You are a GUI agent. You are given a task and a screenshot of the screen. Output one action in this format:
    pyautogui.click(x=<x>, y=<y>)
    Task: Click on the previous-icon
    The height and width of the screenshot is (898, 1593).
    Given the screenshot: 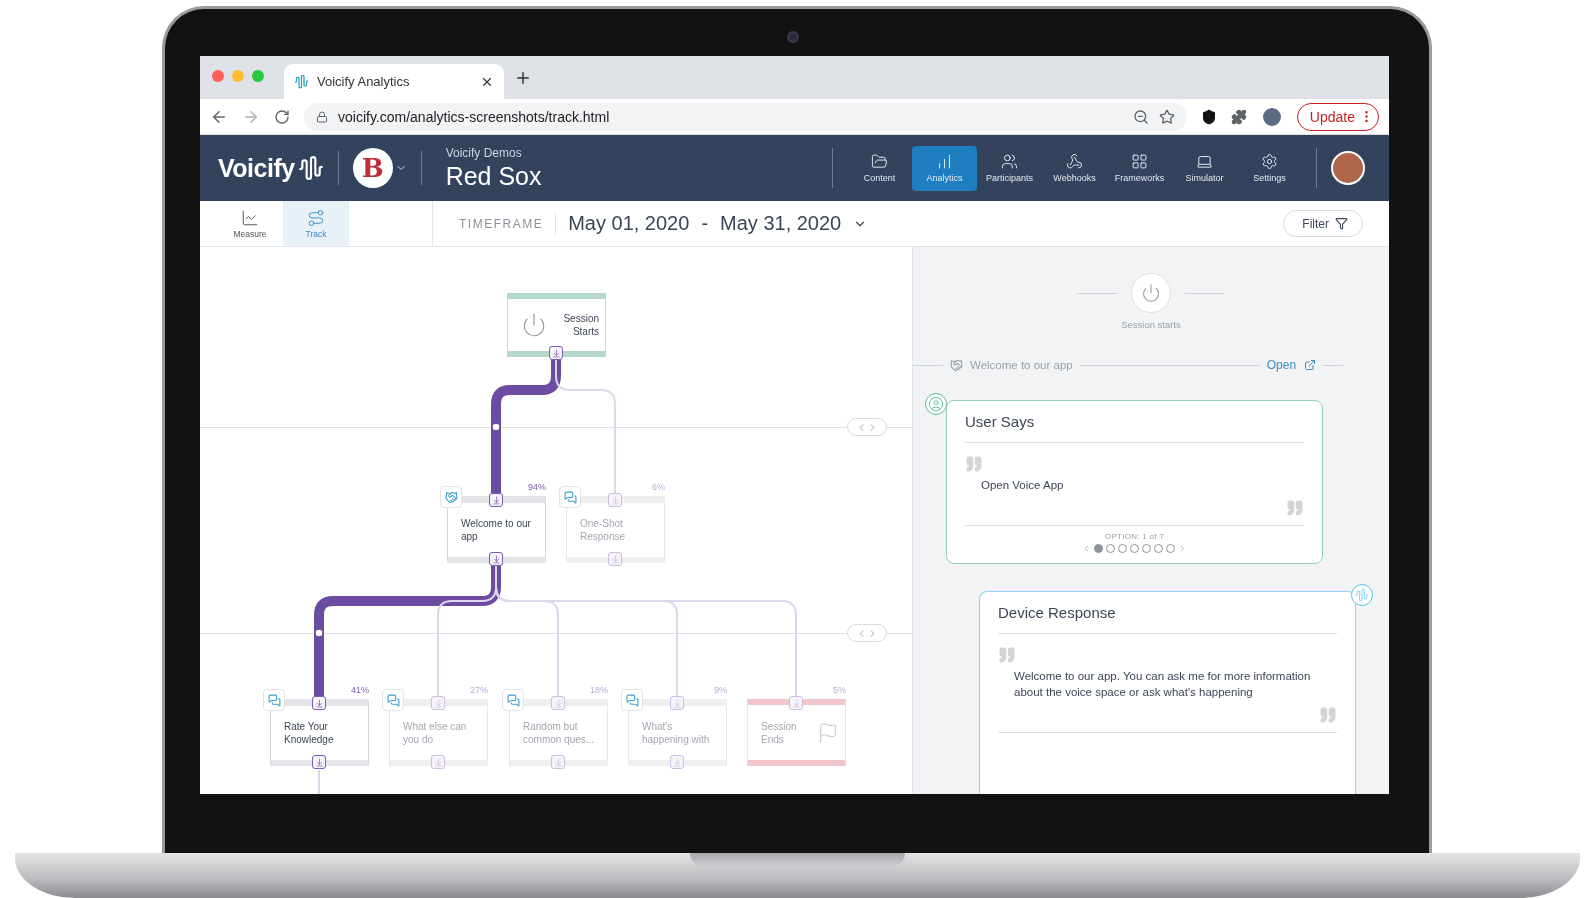 What is the action you would take?
    pyautogui.click(x=1086, y=548)
    